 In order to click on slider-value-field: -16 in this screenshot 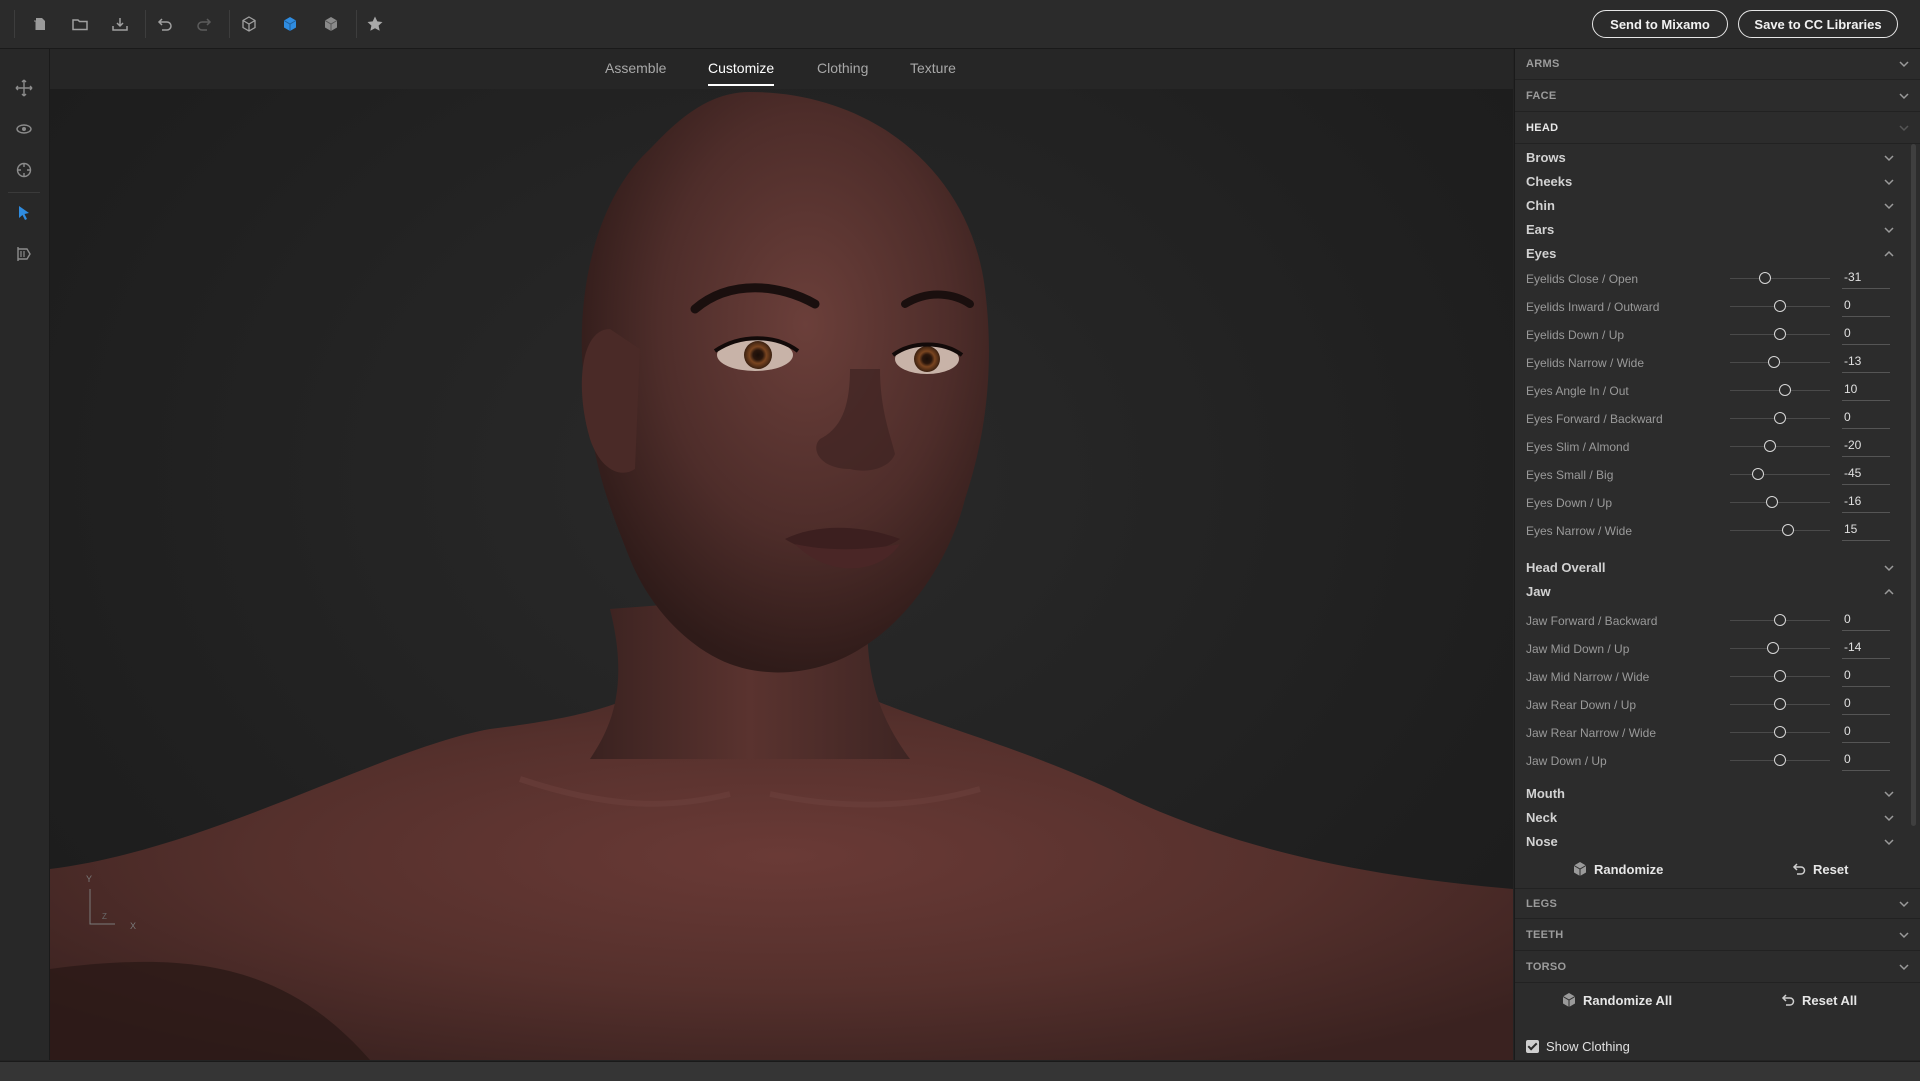, I will do `click(1866, 503)`.